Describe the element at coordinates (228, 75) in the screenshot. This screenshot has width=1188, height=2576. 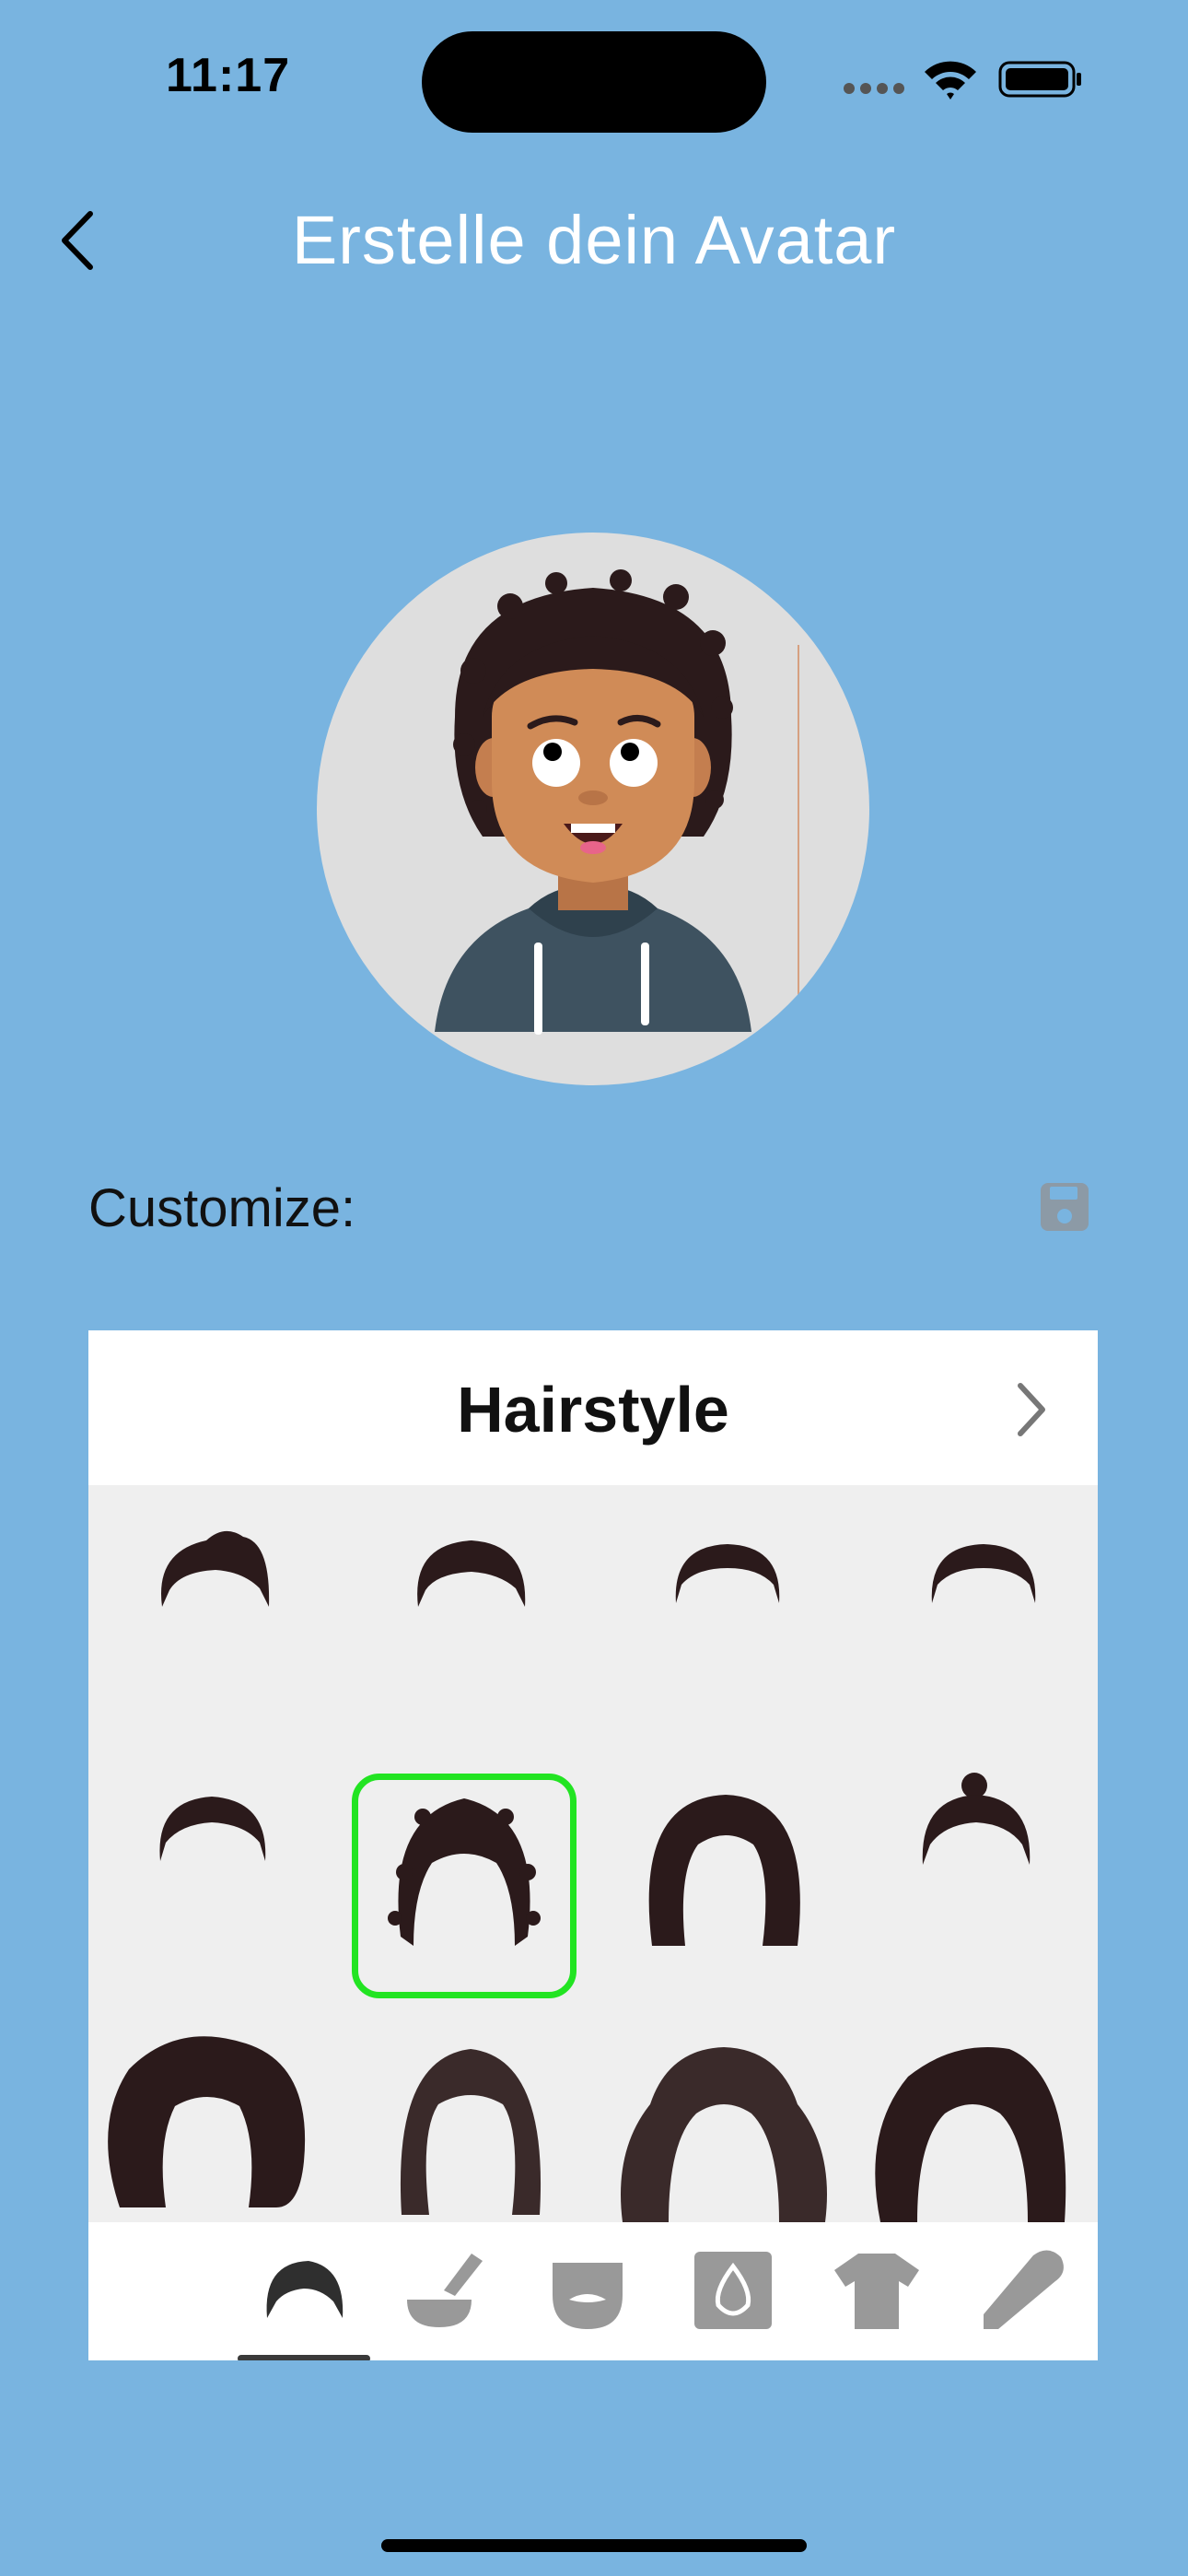
I see `status-time: 11:17` at that location.